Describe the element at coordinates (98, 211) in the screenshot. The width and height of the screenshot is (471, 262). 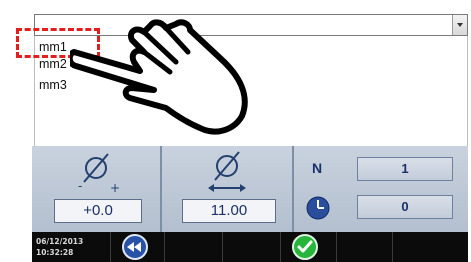
I see `offset-value: +0.0` at that location.